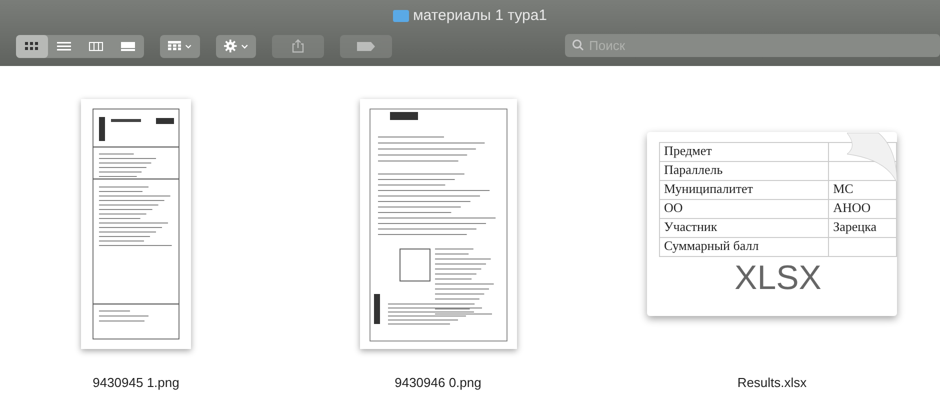  Describe the element at coordinates (480, 16) in the screenshot. I see `window-title: материалы 1 тура1` at that location.